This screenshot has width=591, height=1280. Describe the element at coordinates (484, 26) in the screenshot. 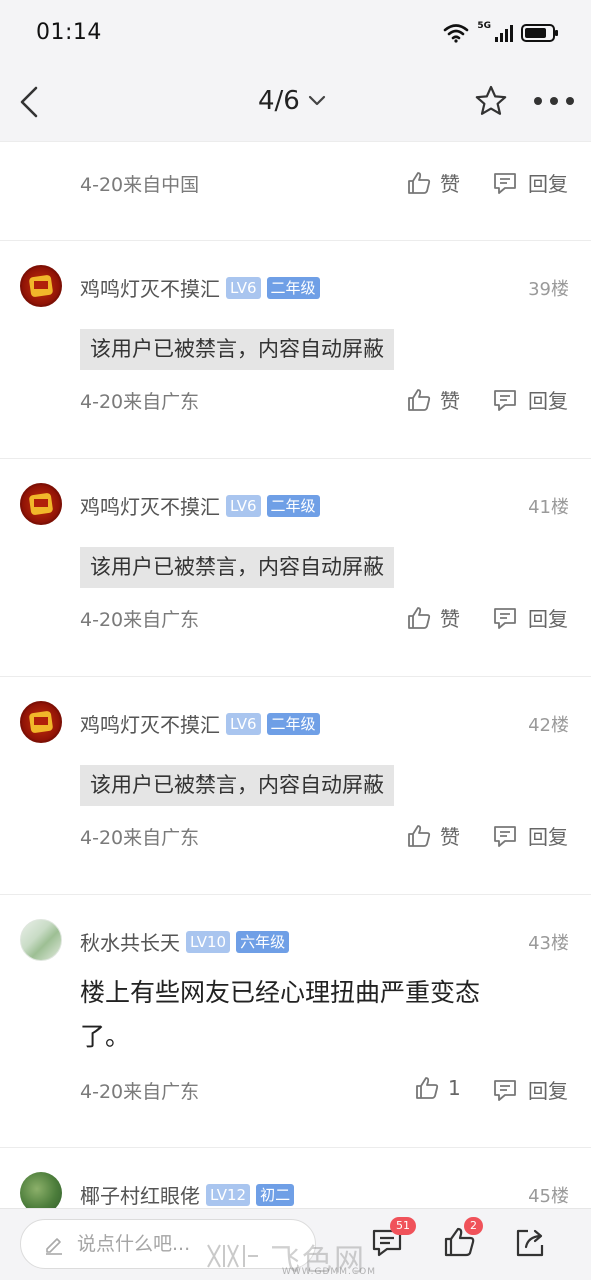

I see `network-type: 5G` at that location.